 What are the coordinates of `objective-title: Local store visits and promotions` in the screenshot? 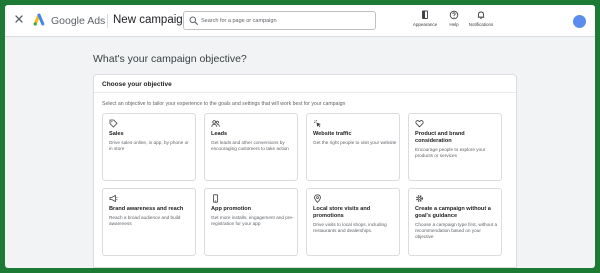 It's located at (342, 212).